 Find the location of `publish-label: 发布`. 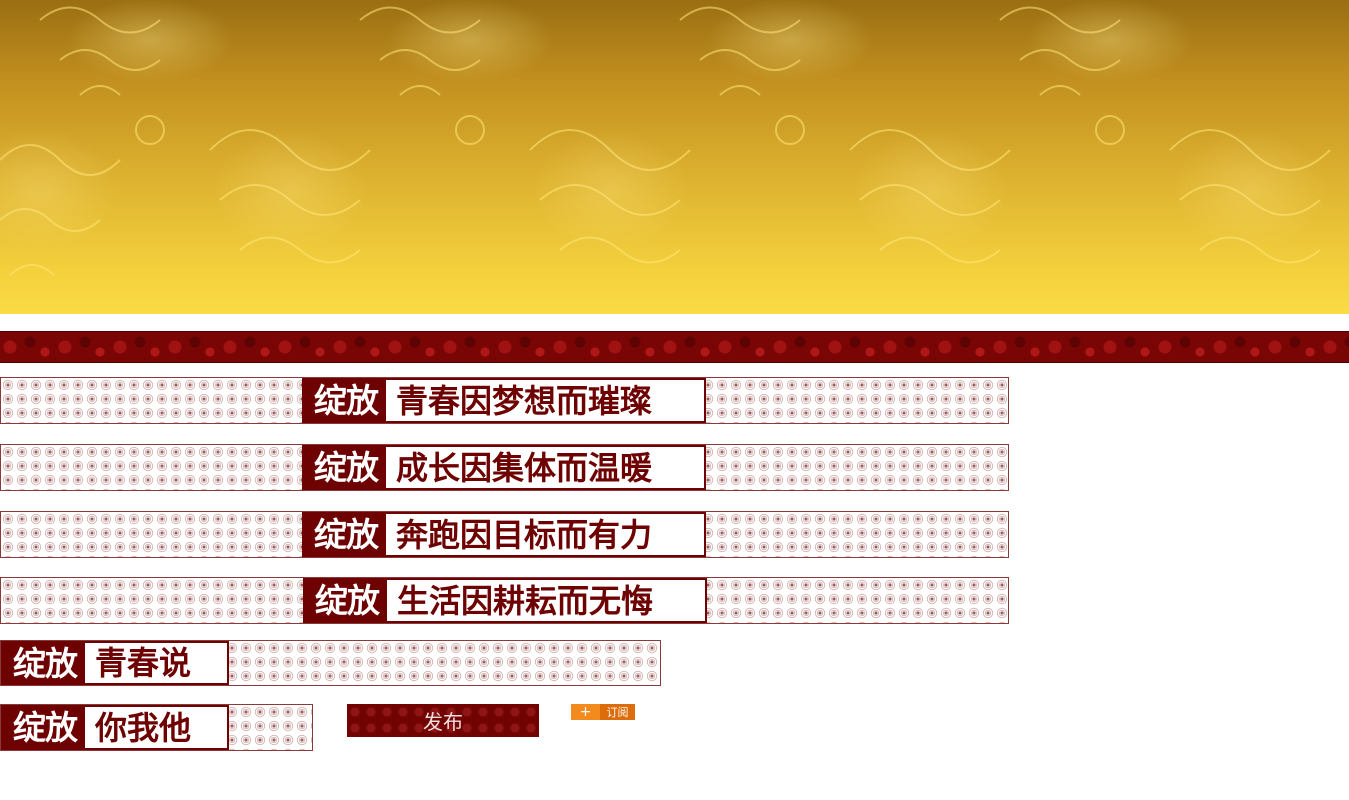

publish-label: 发布 is located at coordinates (443, 722).